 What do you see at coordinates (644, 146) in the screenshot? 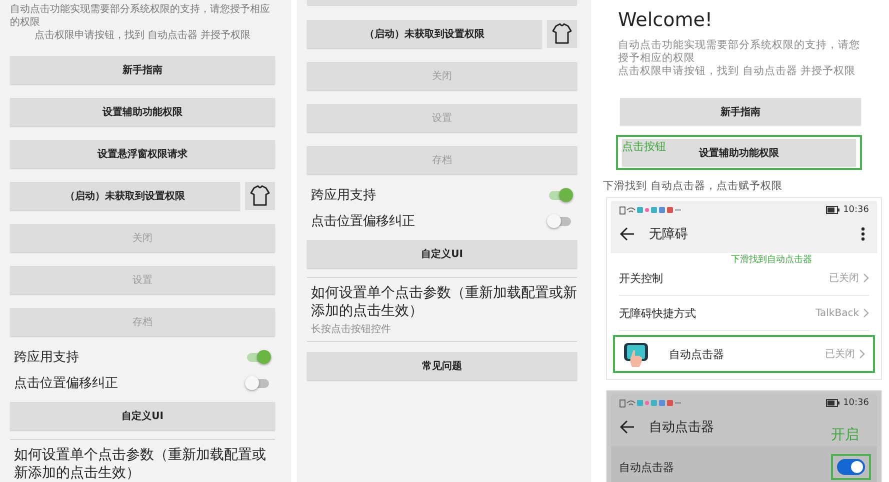
I see `annotation-text: 点击按钮` at bounding box center [644, 146].